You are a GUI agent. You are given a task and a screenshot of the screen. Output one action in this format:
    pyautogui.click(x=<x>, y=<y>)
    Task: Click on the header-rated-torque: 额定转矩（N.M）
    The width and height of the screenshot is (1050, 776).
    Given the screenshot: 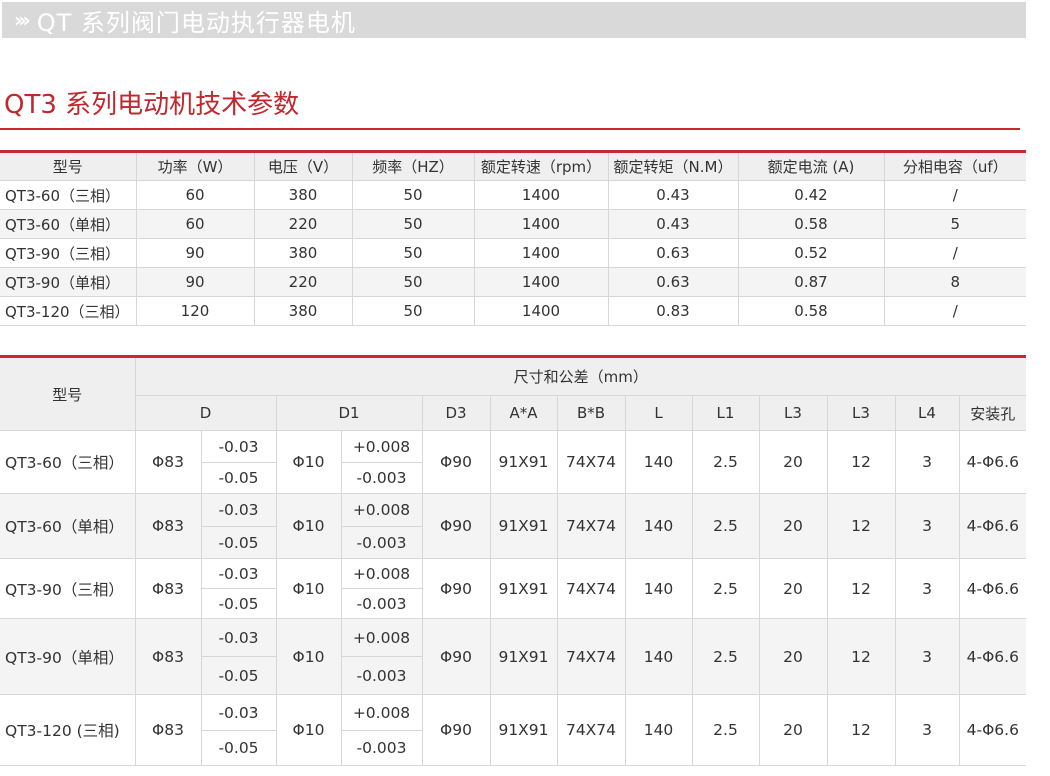 What is the action you would take?
    pyautogui.click(x=673, y=166)
    